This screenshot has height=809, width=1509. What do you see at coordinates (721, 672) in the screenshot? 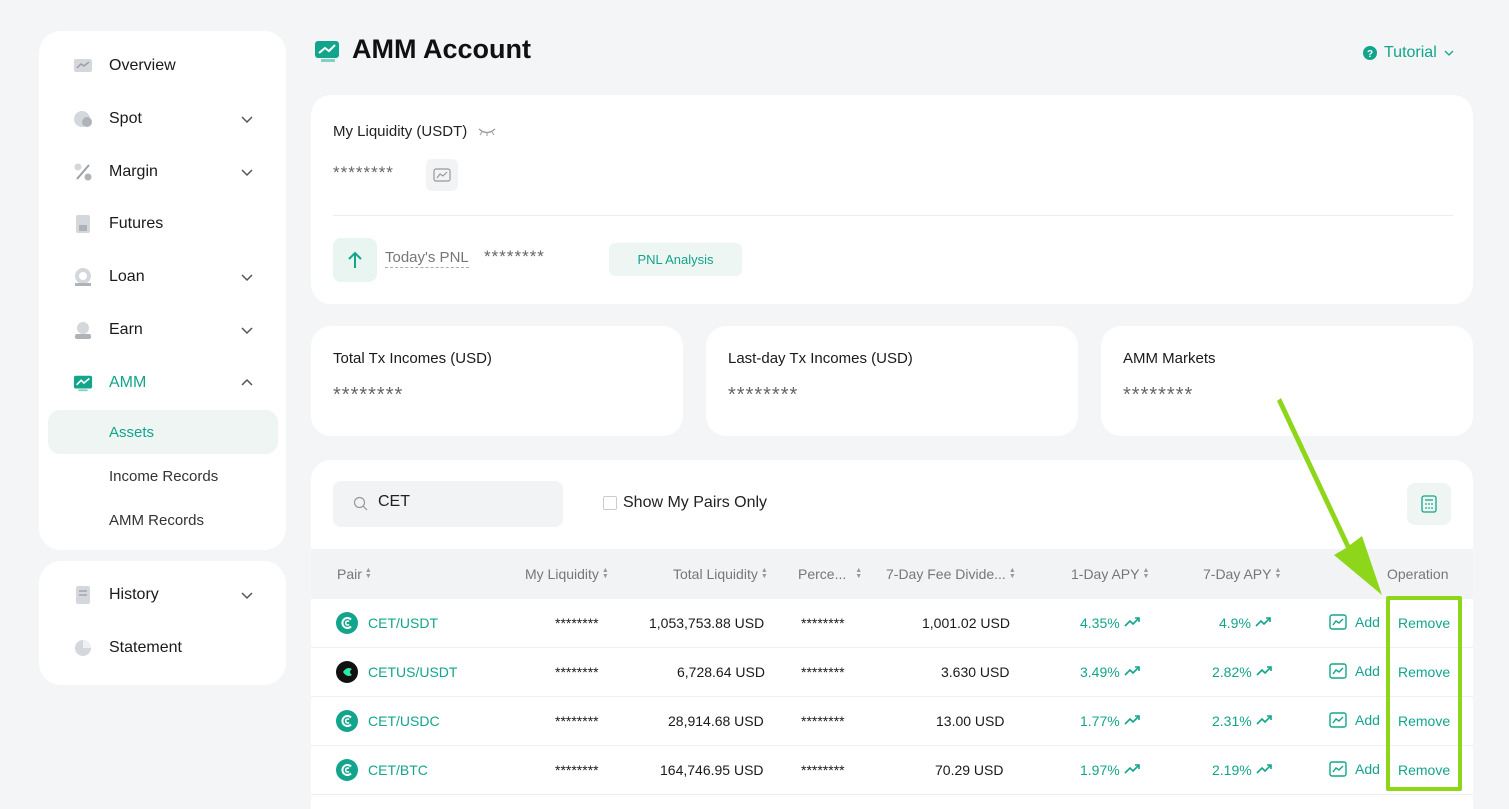
I see `total-liquidity-cell: 6,728.64 USD` at bounding box center [721, 672].